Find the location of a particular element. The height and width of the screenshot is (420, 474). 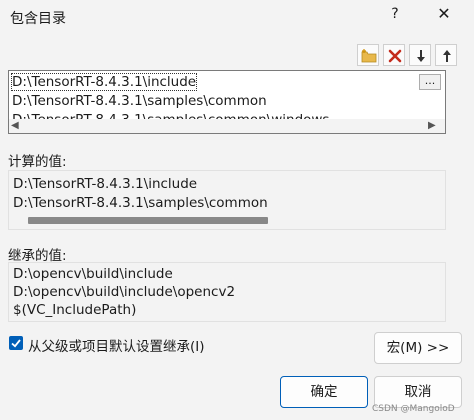

checkmark-icon is located at coordinates (16, 343).